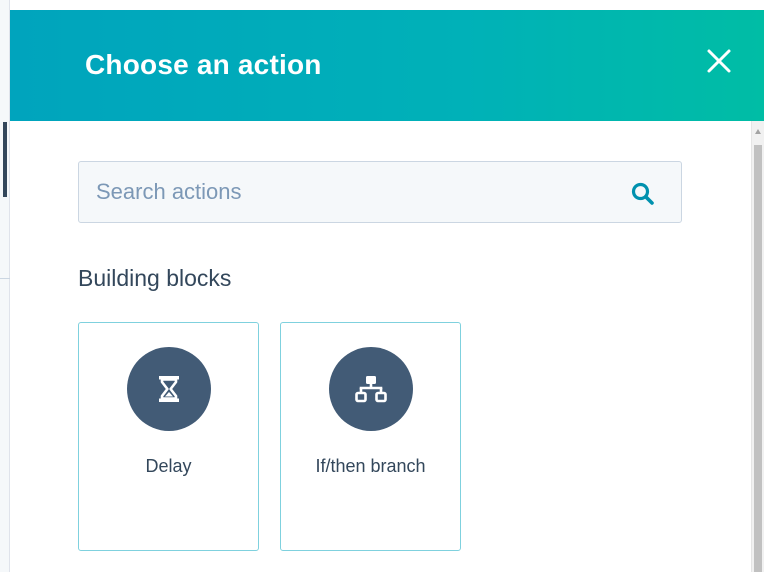 The image size is (764, 572). Describe the element at coordinates (168, 466) in the screenshot. I see `action-card-label: Delay` at that location.